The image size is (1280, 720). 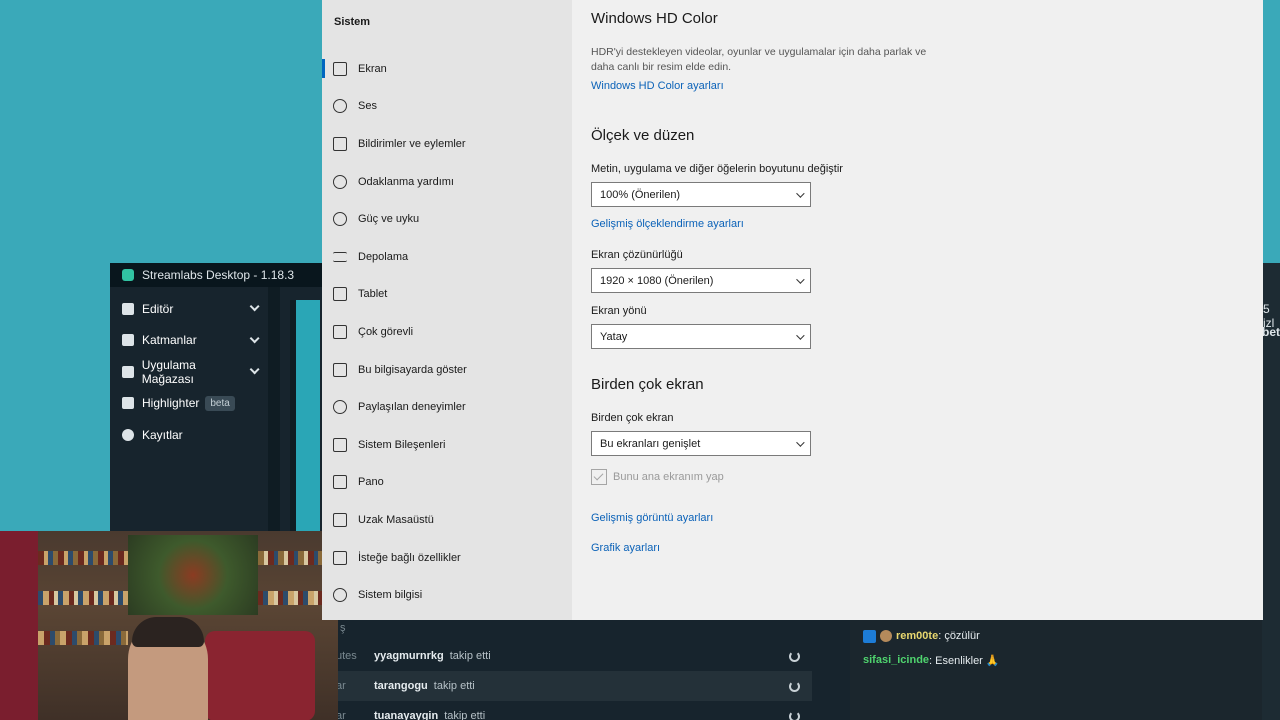 What do you see at coordinates (340, 106) in the screenshot?
I see `sound-icon` at bounding box center [340, 106].